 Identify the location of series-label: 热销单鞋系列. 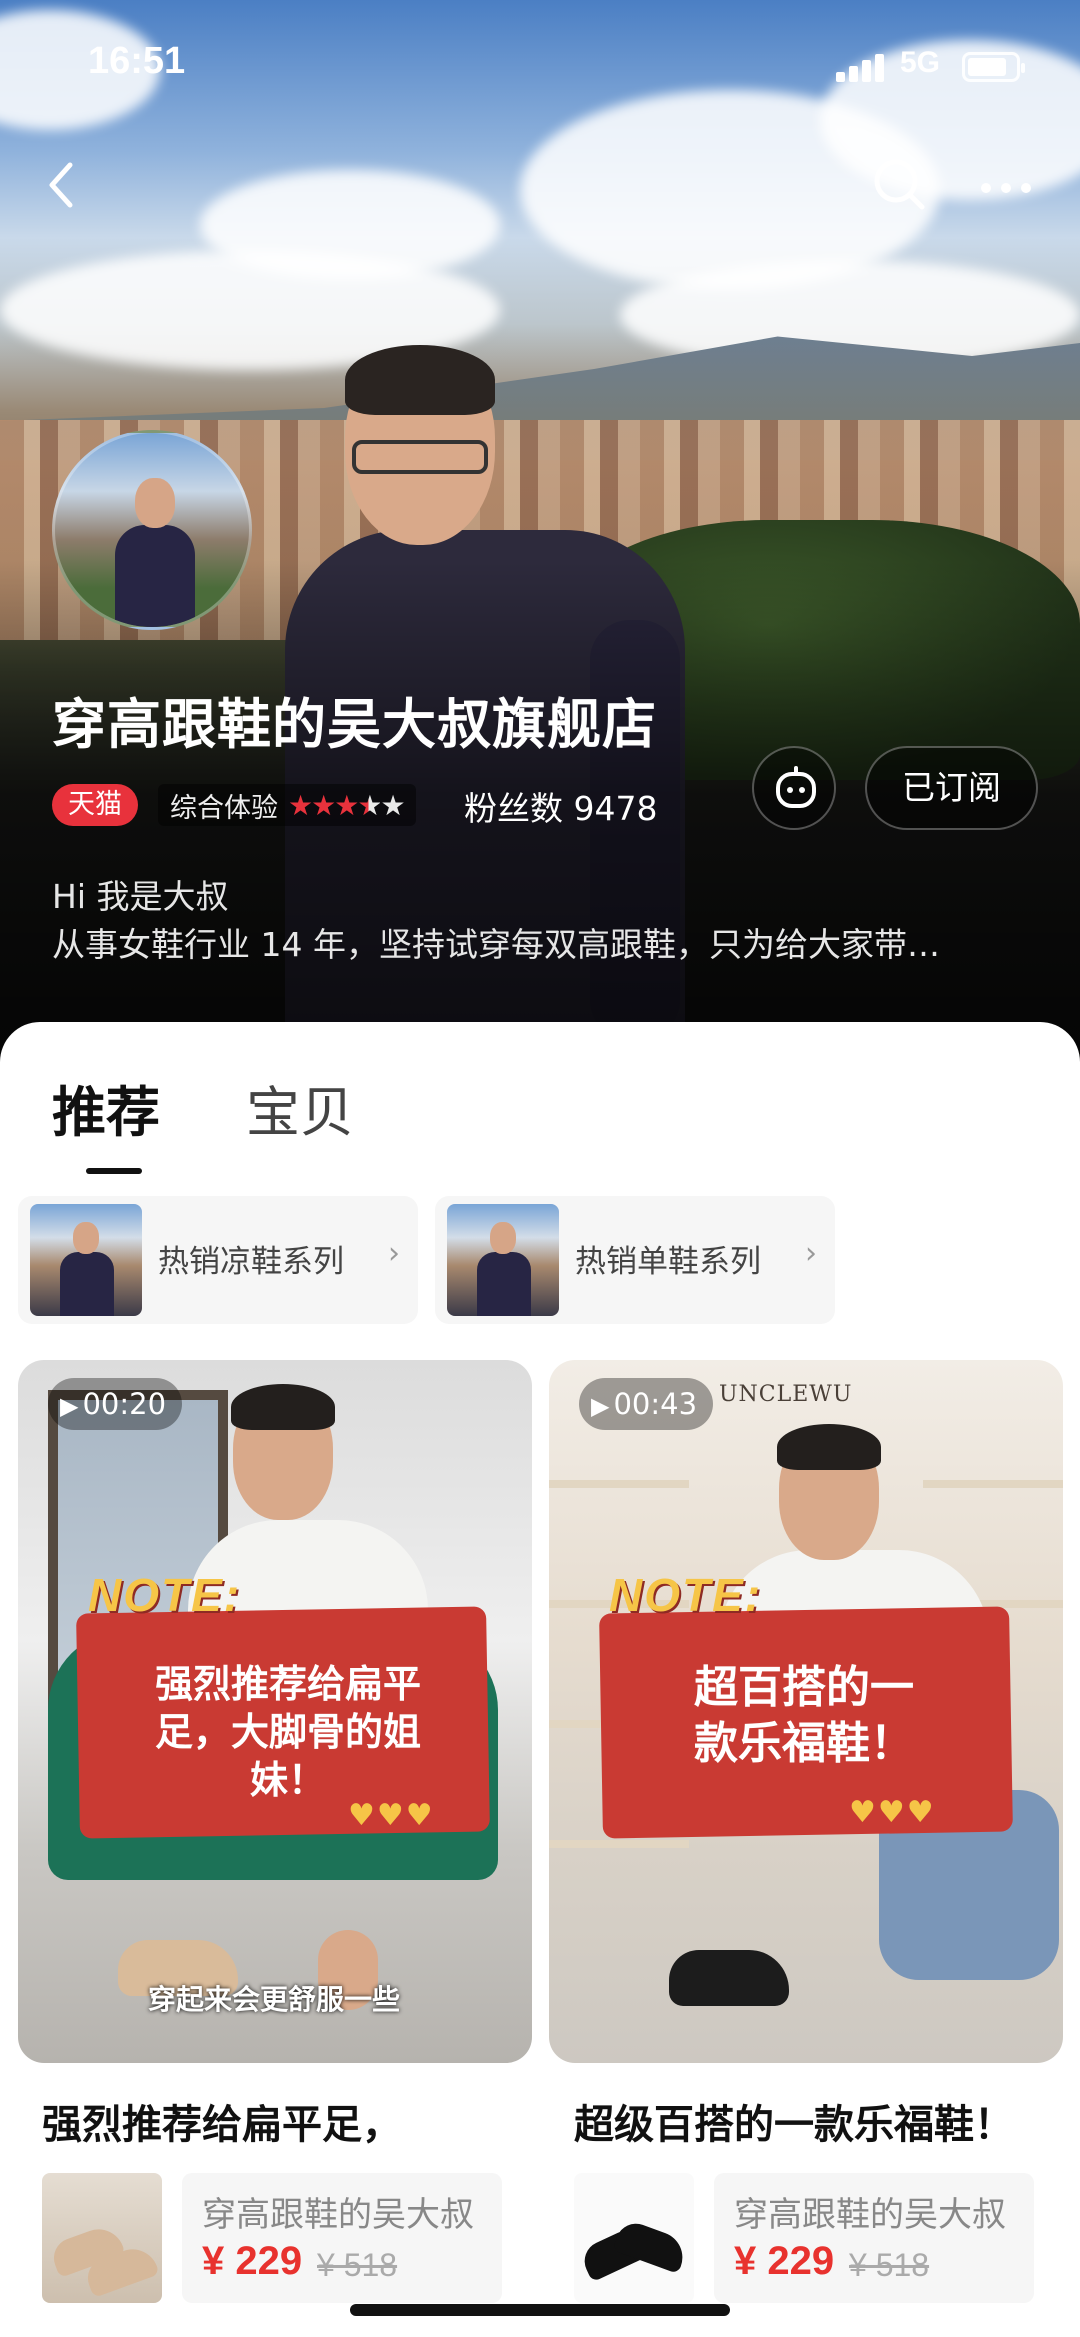
(668, 1262).